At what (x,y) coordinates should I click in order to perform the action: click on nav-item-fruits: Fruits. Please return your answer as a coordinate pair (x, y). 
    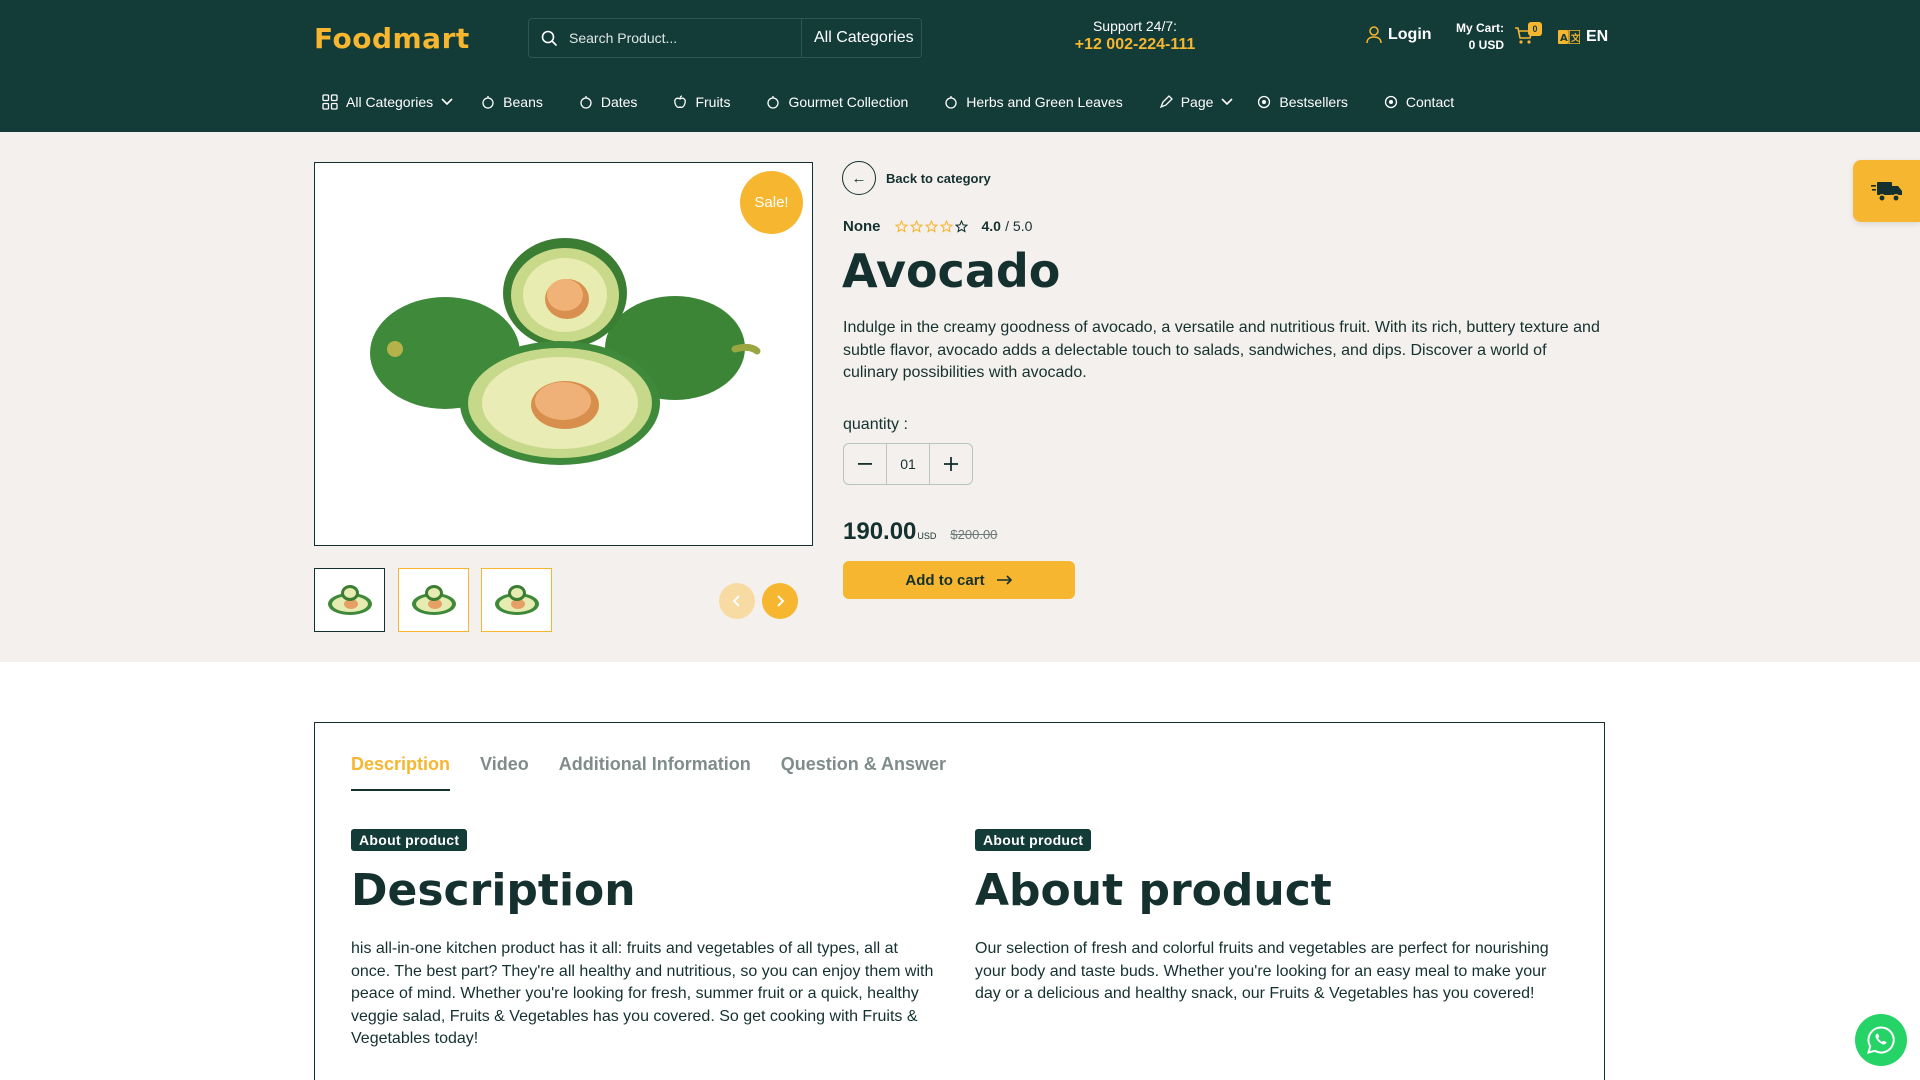
    Looking at the image, I should click on (701, 102).